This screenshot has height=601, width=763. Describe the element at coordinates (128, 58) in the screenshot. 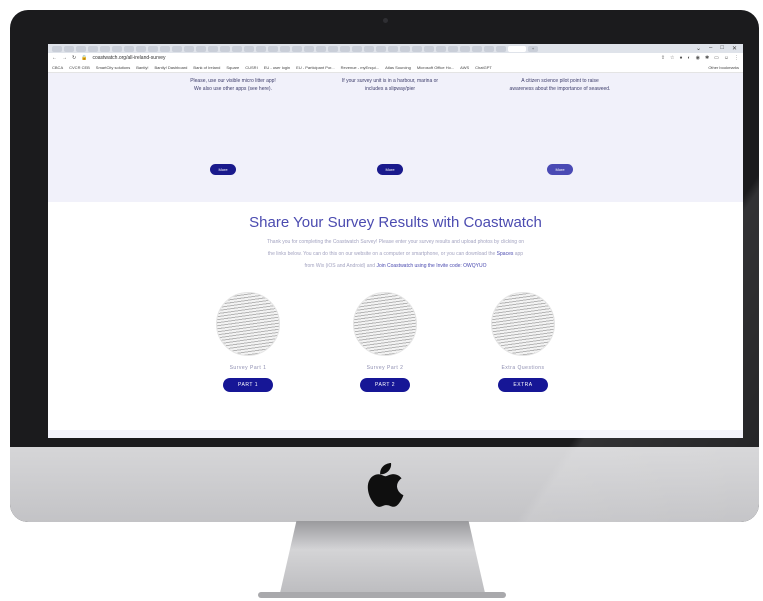

I see `url-field: coastwatch.org/all-ireland-survey` at that location.